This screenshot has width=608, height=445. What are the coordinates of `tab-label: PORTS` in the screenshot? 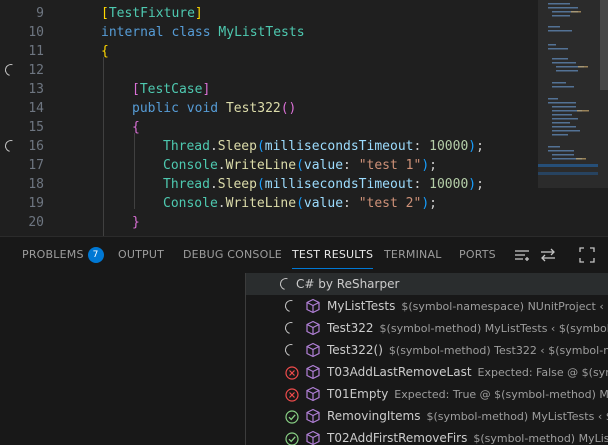 It's located at (477, 254).